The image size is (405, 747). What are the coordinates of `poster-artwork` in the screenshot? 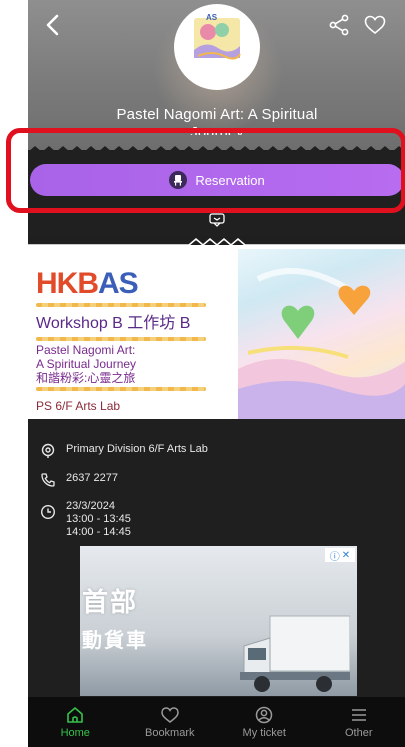 It's located at (321, 334).